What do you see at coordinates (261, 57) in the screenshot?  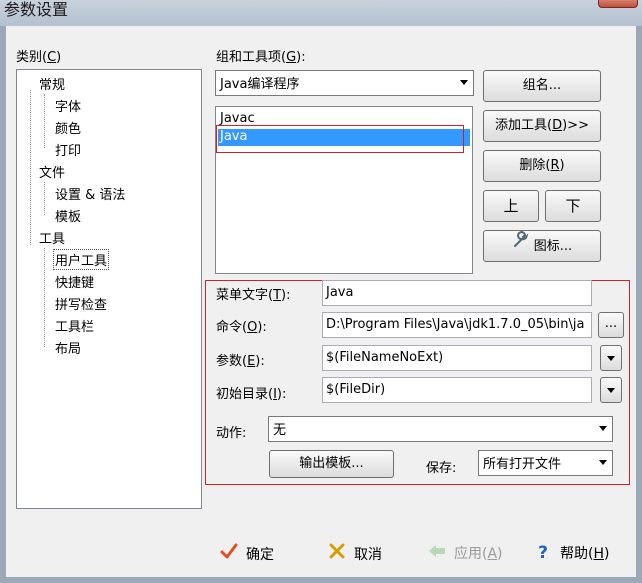 I see `group-label: 组和工具项(G):` at bounding box center [261, 57].